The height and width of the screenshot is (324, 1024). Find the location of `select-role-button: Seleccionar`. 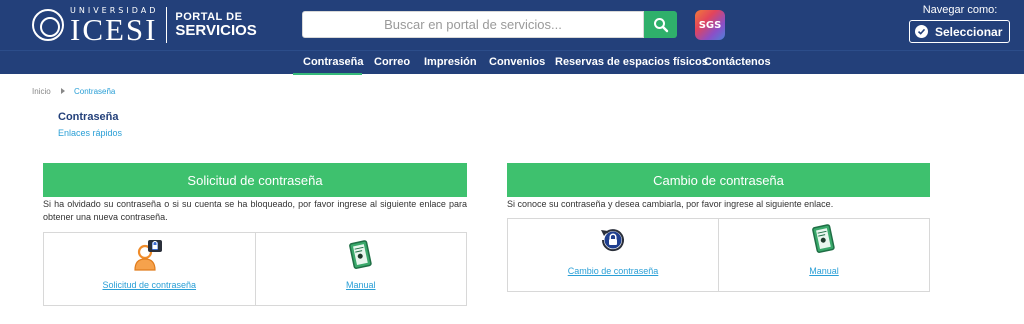

select-role-button: Seleccionar is located at coordinates (959, 31).